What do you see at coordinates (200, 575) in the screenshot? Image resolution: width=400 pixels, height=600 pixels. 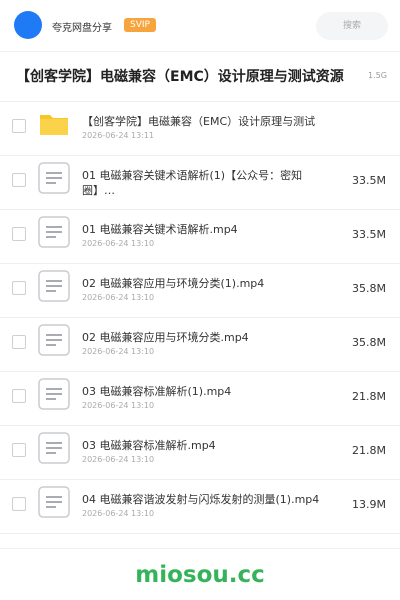 I see `watermark: miosou.cc` at bounding box center [200, 575].